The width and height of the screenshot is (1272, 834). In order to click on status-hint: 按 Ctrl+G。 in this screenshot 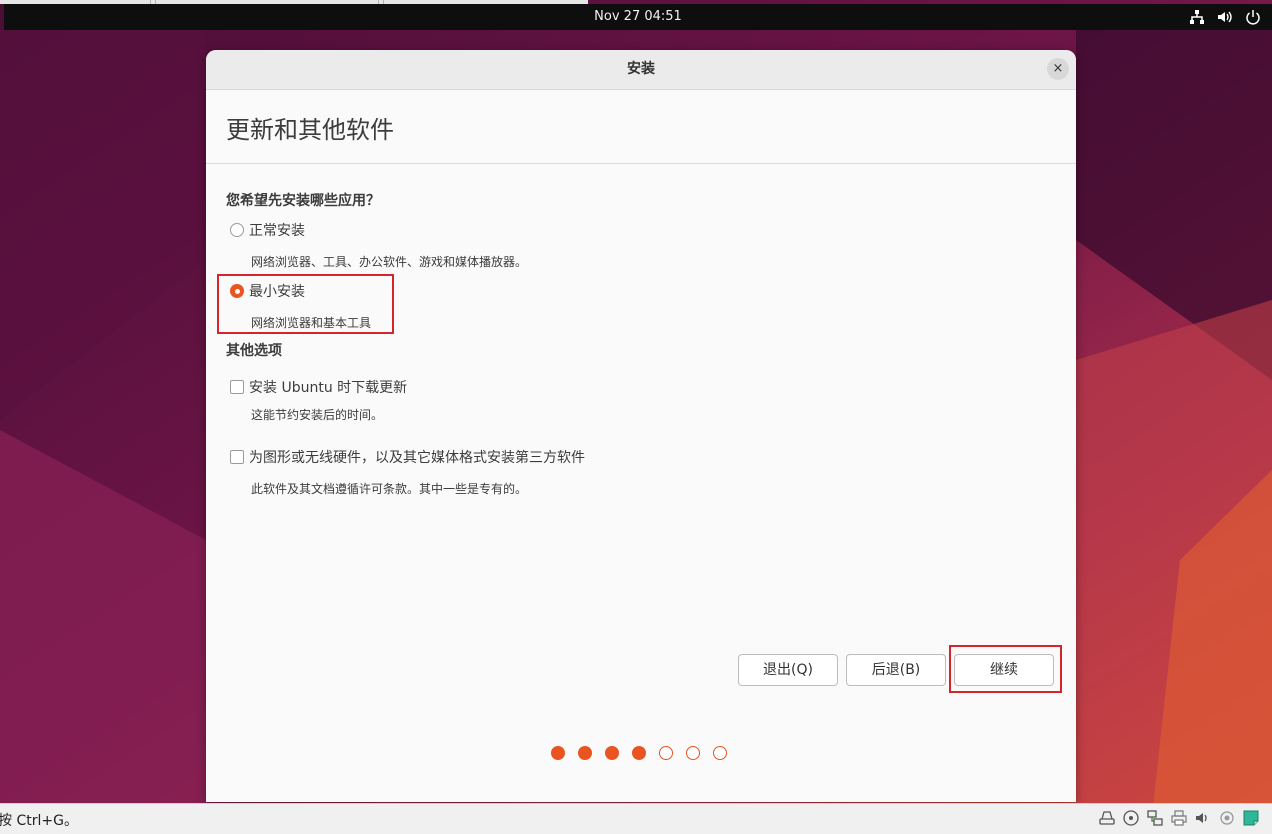, I will do `click(39, 821)`.